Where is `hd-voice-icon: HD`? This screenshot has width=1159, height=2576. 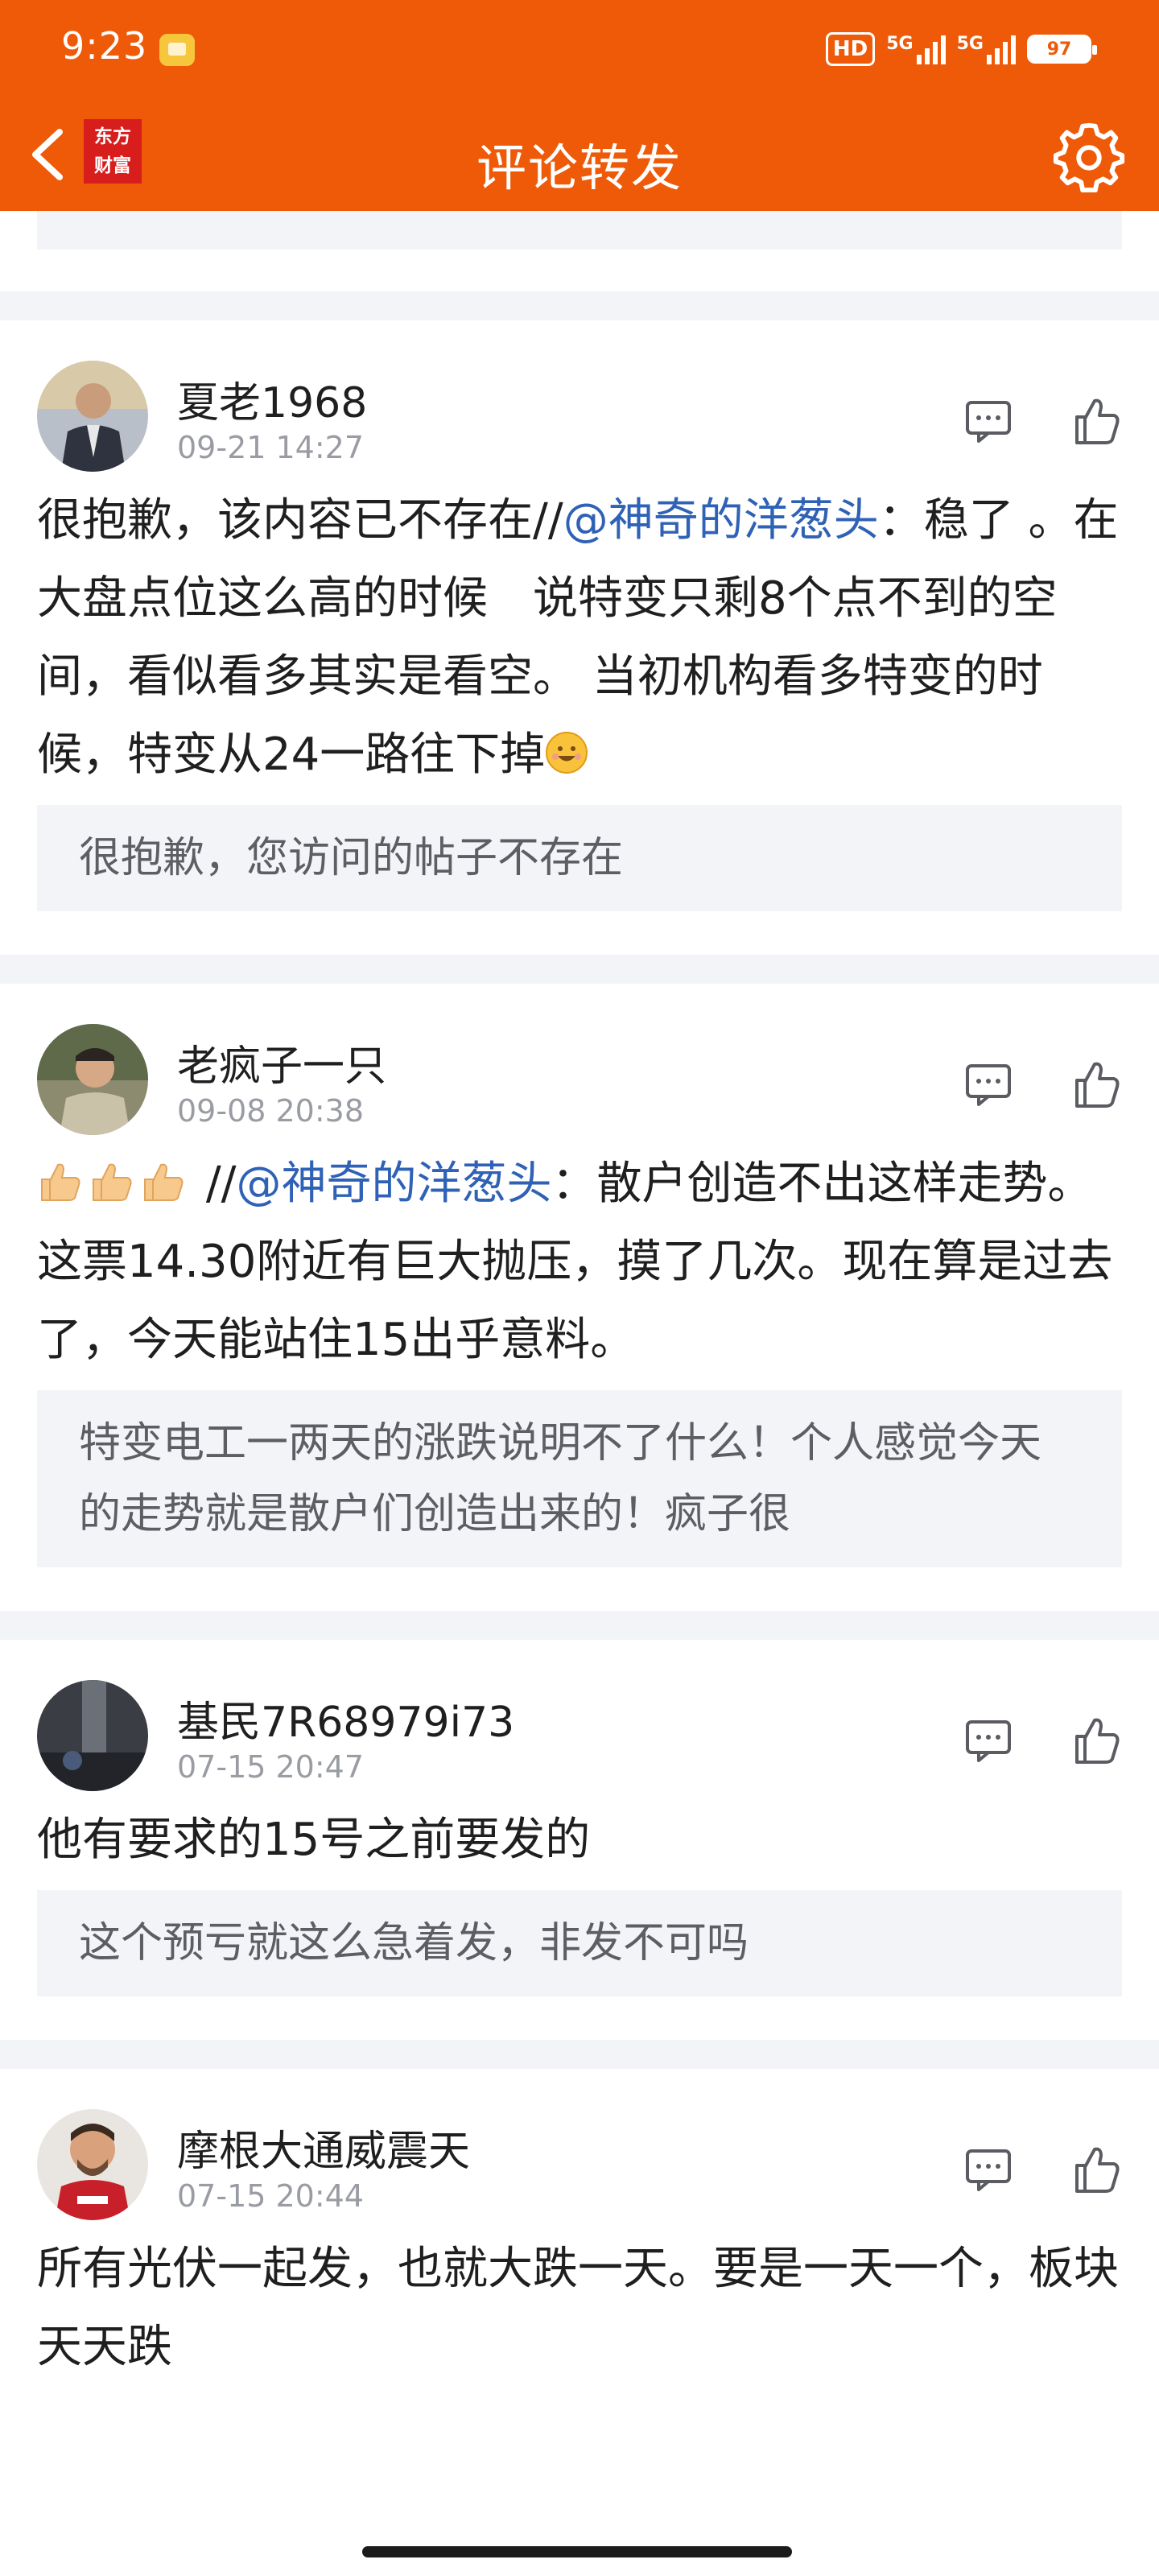
hd-voice-icon: HD is located at coordinates (850, 49).